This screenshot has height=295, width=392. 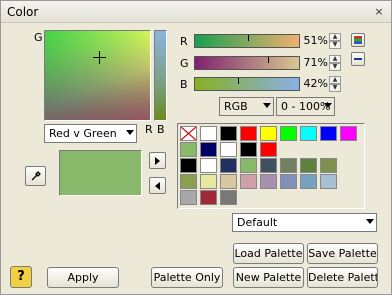 I want to click on copy-from-palette-button, so click(x=157, y=185).